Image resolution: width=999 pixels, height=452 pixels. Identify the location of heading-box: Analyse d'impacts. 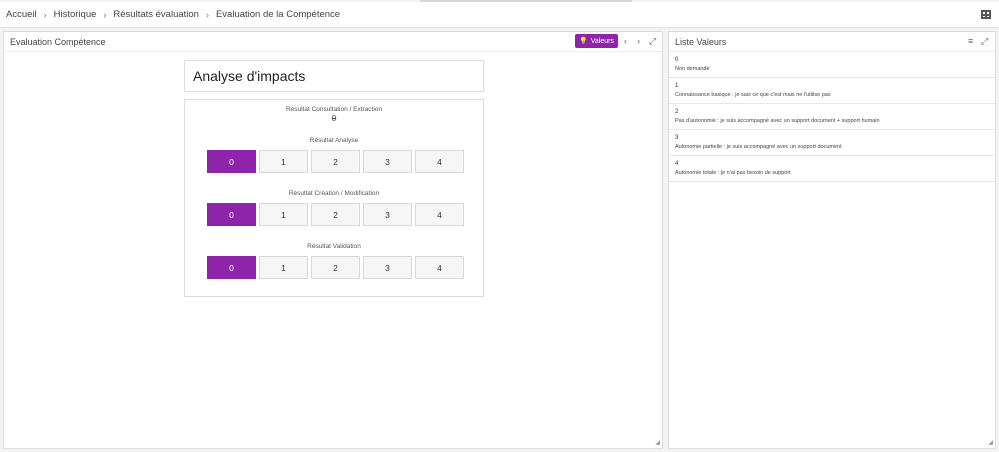
(334, 76).